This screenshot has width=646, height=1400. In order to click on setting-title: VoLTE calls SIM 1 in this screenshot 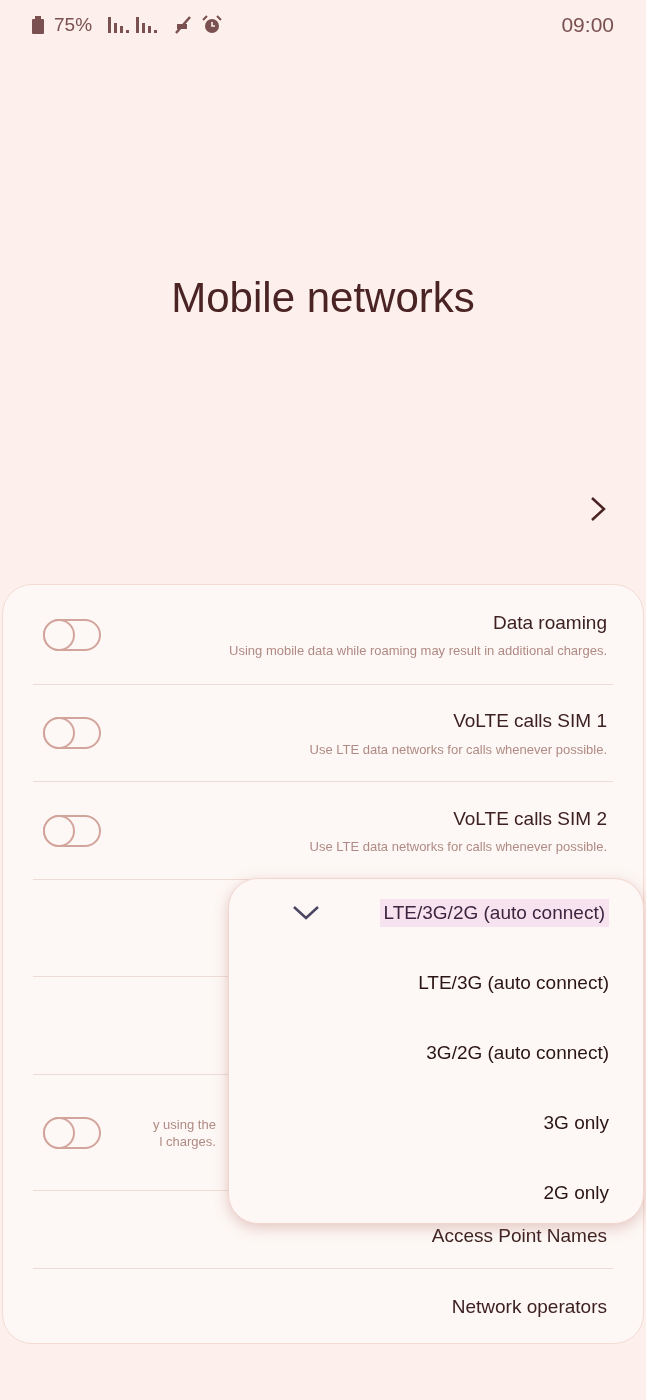, I will do `click(530, 721)`.